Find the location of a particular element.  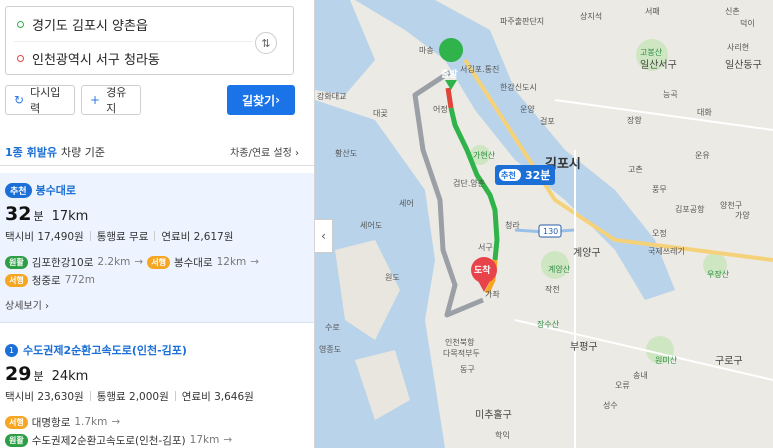

route-time: 29 is located at coordinates (18, 374).